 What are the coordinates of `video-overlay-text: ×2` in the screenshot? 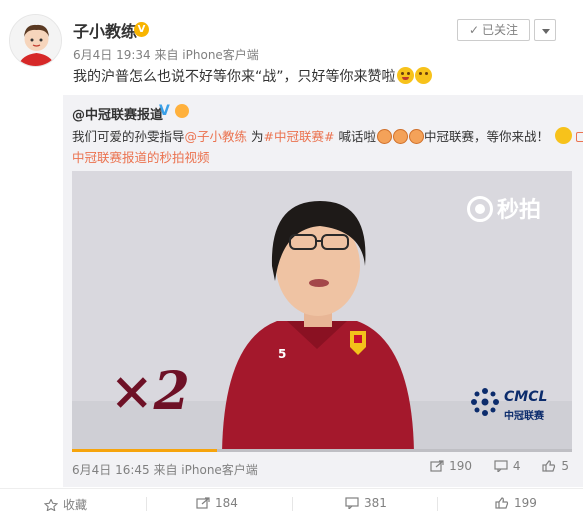 It's located at (150, 391).